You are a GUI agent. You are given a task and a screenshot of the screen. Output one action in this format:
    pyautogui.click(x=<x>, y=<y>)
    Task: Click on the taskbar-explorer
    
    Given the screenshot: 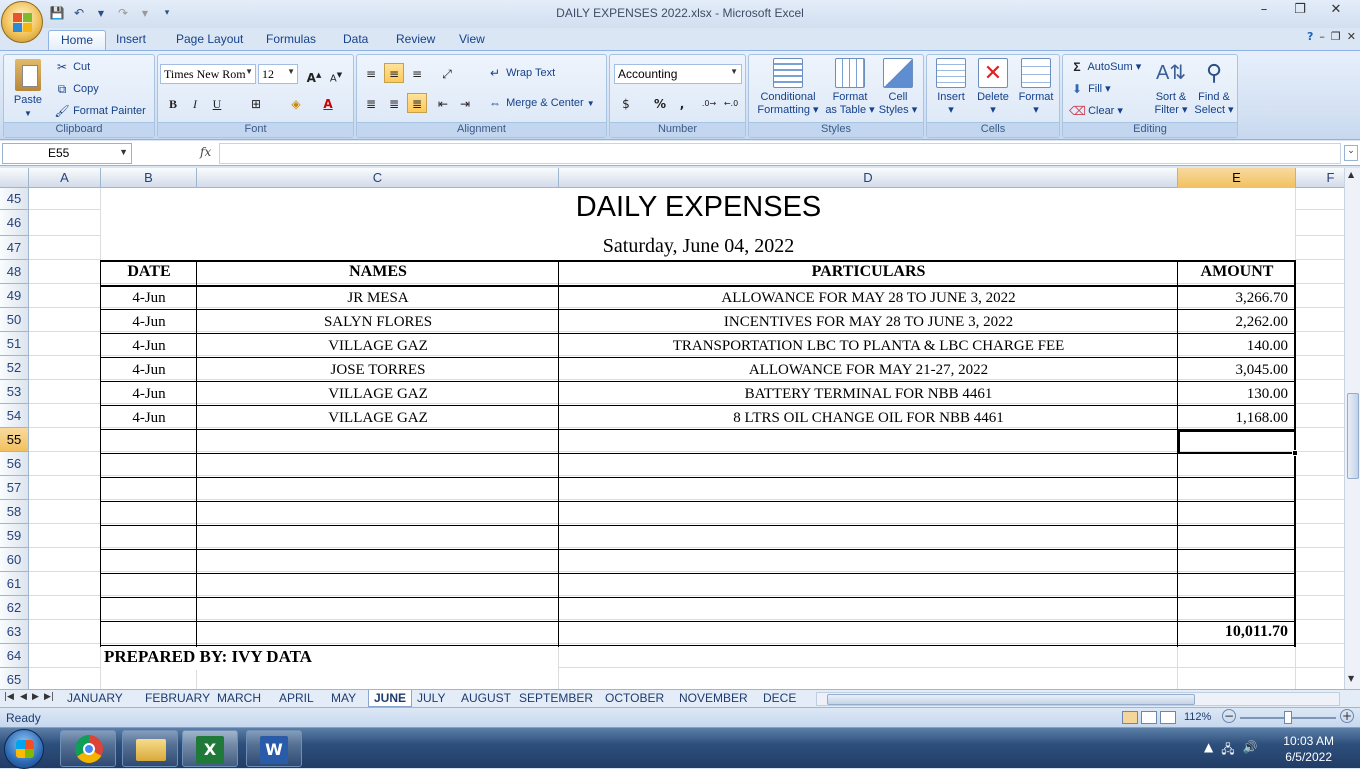 What is the action you would take?
    pyautogui.click(x=150, y=748)
    